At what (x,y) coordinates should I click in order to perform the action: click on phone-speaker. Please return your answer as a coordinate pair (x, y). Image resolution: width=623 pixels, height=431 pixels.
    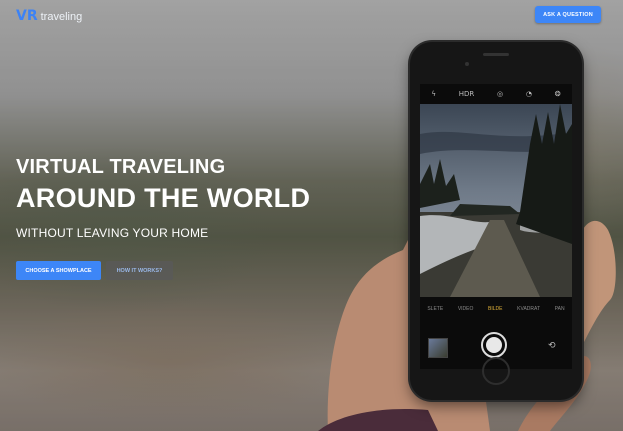
    Looking at the image, I should click on (496, 54).